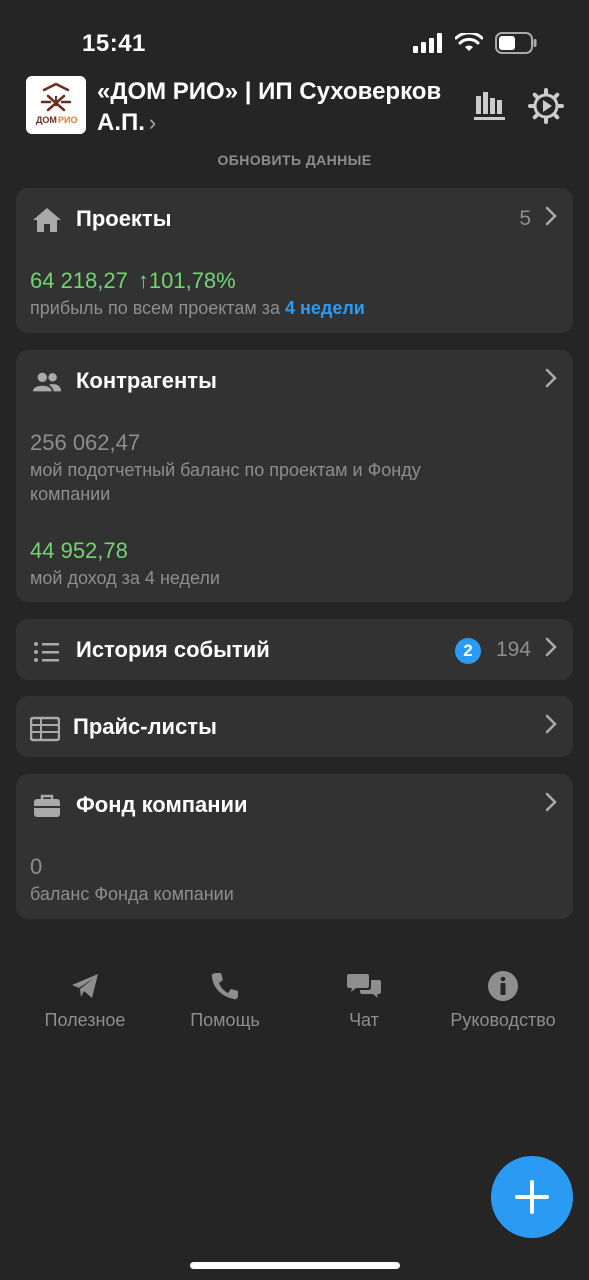 This screenshot has height=1280, width=589. I want to click on history-card: История событий 2 194, so click(294, 649).